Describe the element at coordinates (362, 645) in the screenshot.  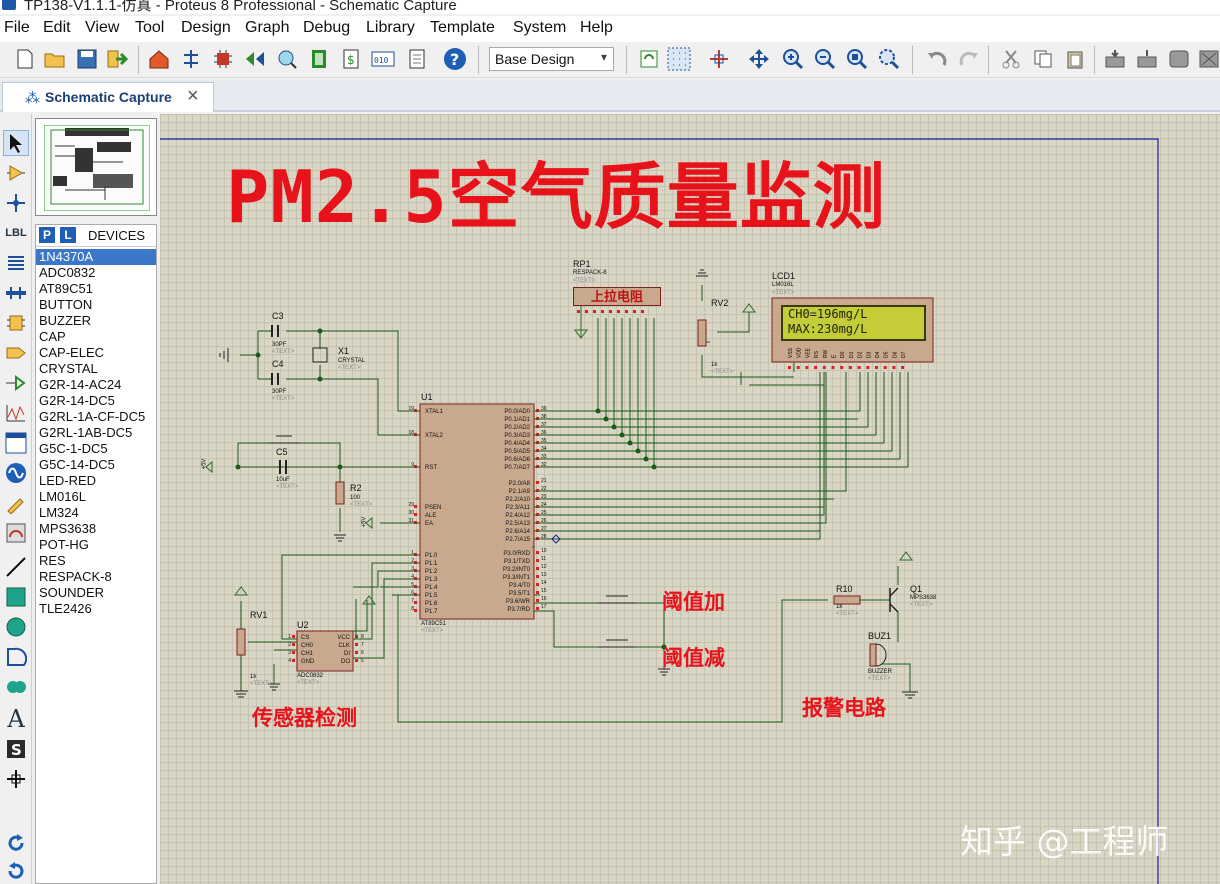
I see `u2-pin-number: 7` at that location.